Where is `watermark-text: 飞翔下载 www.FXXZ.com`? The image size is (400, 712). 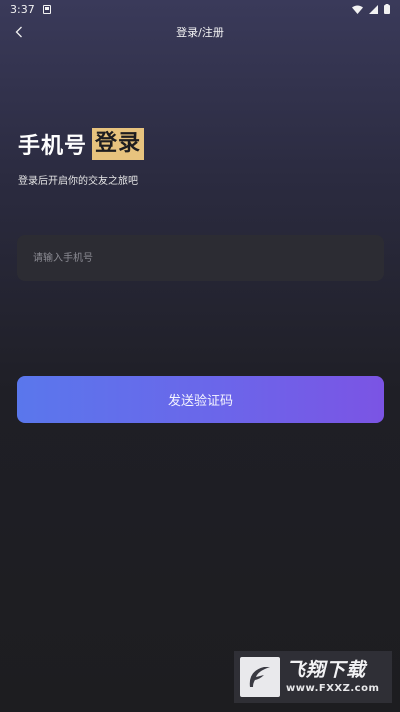 watermark-text: 飞翔下载 www.FXXZ.com is located at coordinates (333, 676).